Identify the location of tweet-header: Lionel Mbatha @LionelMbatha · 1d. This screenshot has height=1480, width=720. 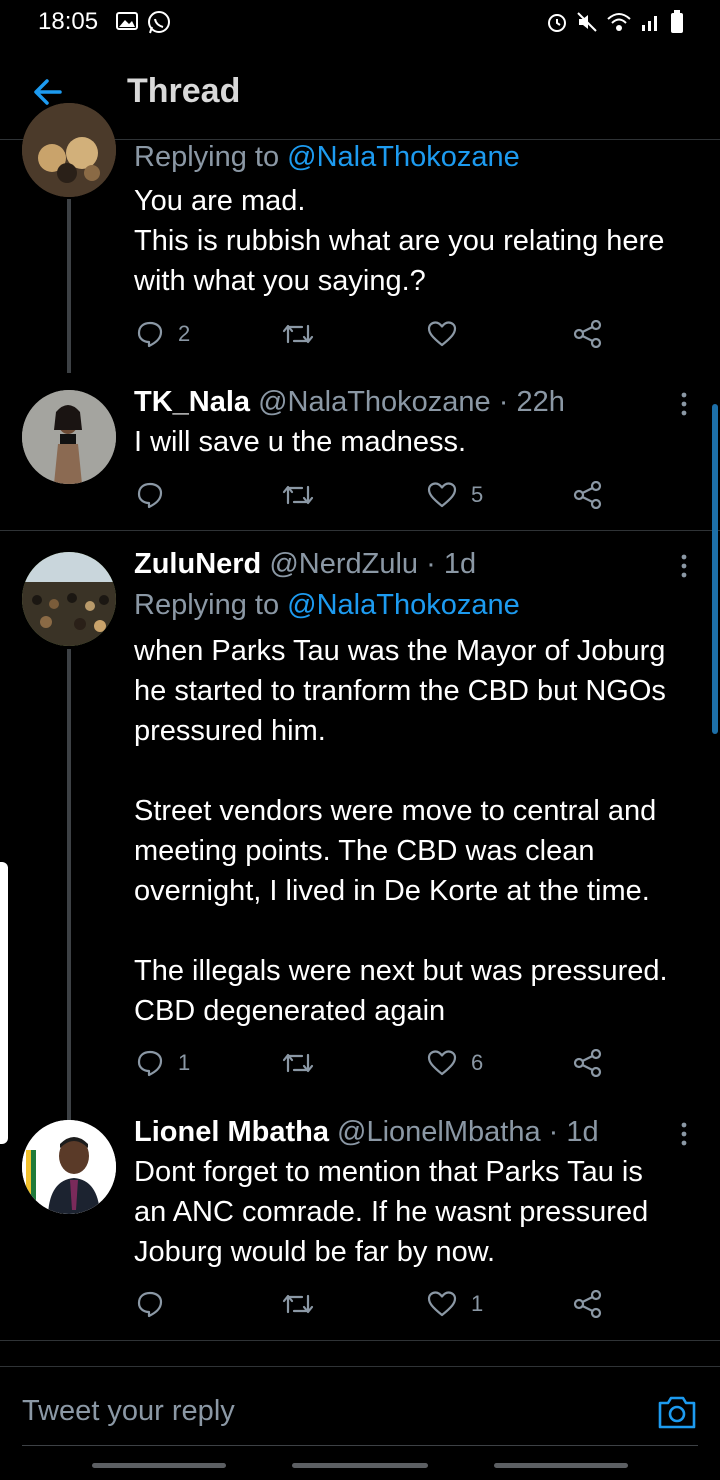
(366, 1132).